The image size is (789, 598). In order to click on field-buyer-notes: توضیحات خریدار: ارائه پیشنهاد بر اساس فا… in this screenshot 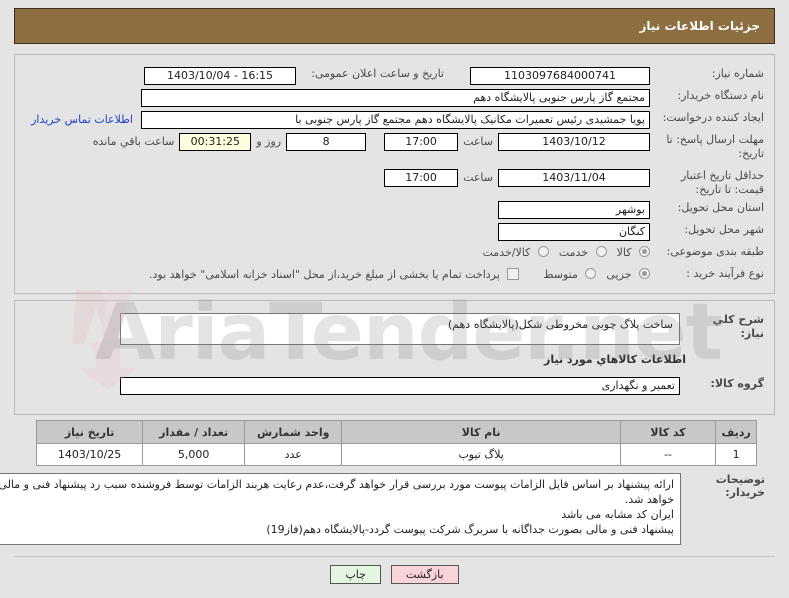, I will do `click(382, 509)`.